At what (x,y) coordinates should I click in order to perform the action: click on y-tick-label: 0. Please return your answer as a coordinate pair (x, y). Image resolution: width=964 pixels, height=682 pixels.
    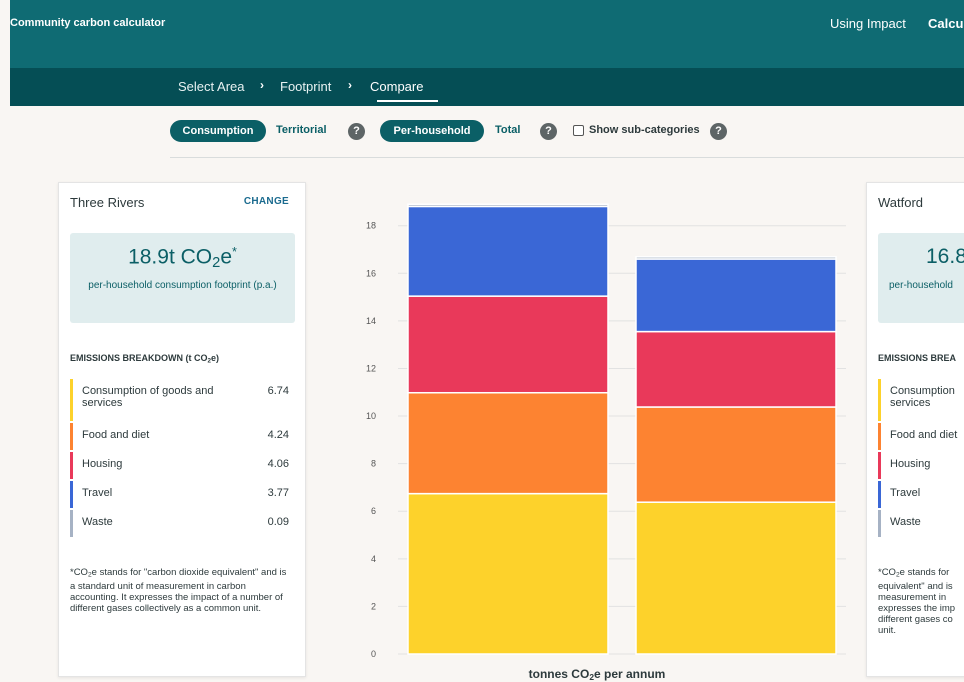
    Looking at the image, I should click on (373, 654).